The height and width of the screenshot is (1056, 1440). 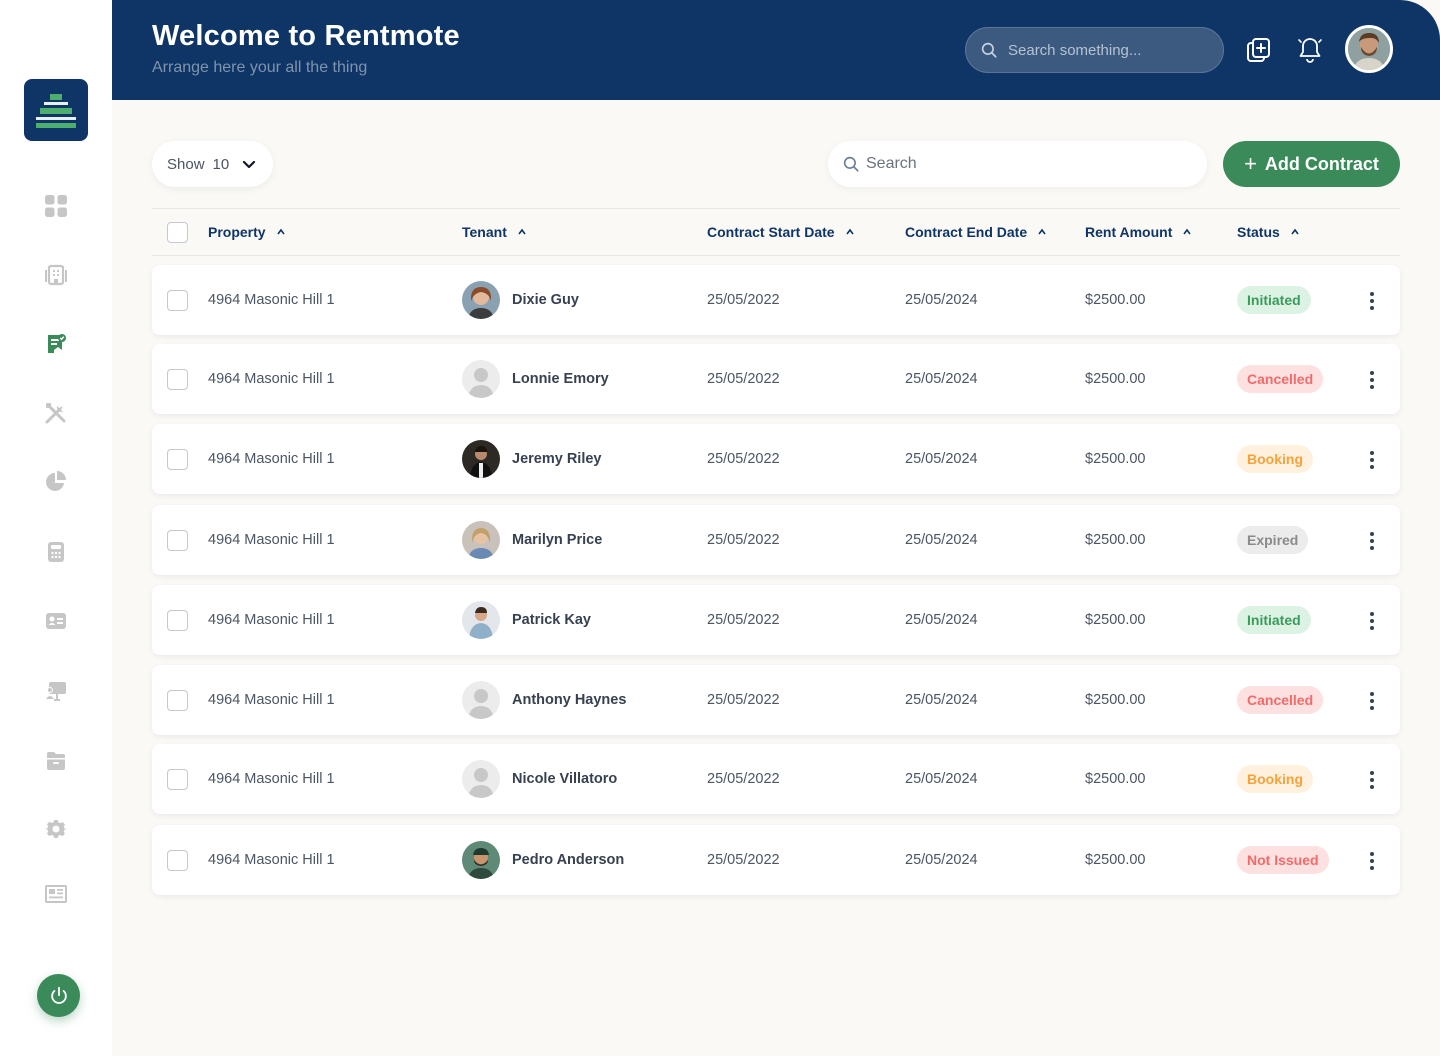 I want to click on column-header-tenant: Tenant, so click(x=494, y=232).